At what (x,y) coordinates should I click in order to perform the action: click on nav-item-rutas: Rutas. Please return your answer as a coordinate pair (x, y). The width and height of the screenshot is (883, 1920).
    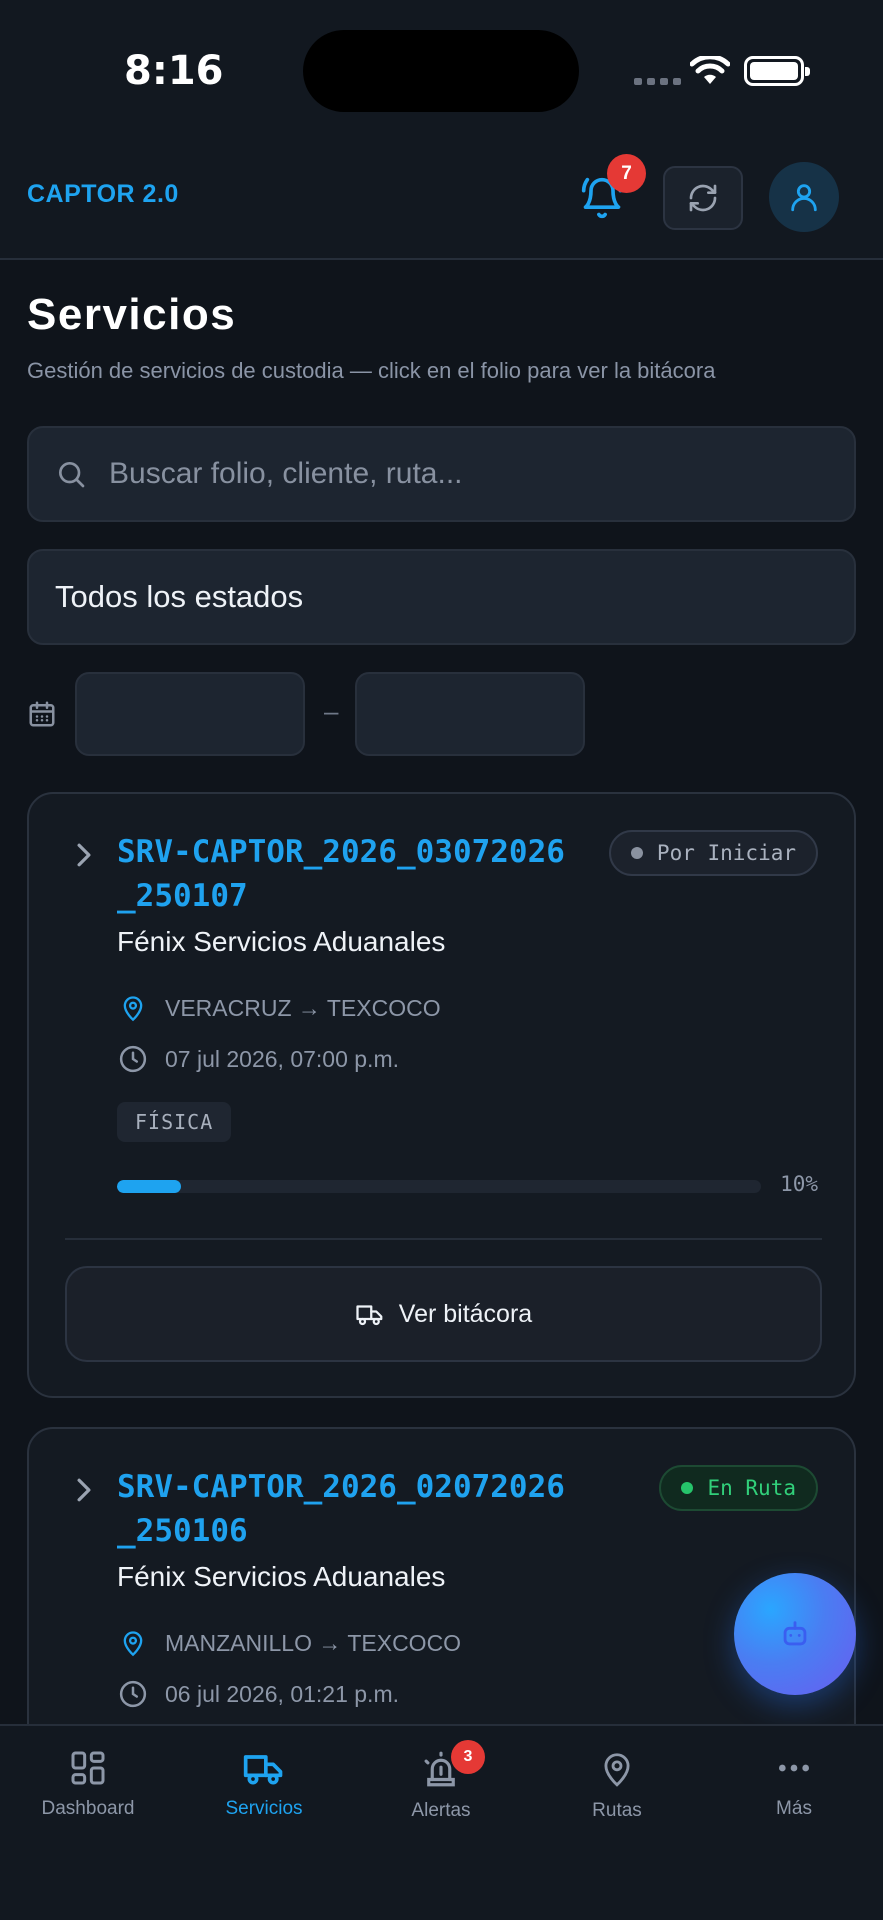
    Looking at the image, I should click on (617, 1791).